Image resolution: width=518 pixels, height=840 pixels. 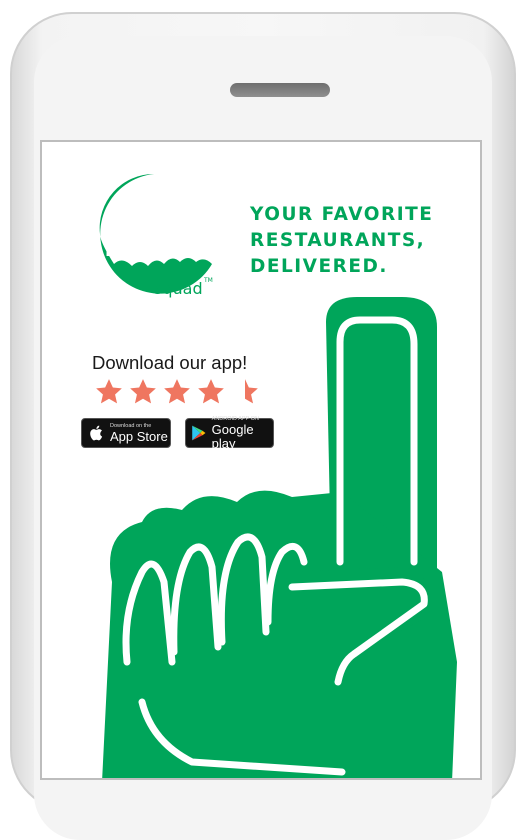 I want to click on tagline: YOUR FAVORITE RESTAURANTS, DELIVERED., so click(x=341, y=241).